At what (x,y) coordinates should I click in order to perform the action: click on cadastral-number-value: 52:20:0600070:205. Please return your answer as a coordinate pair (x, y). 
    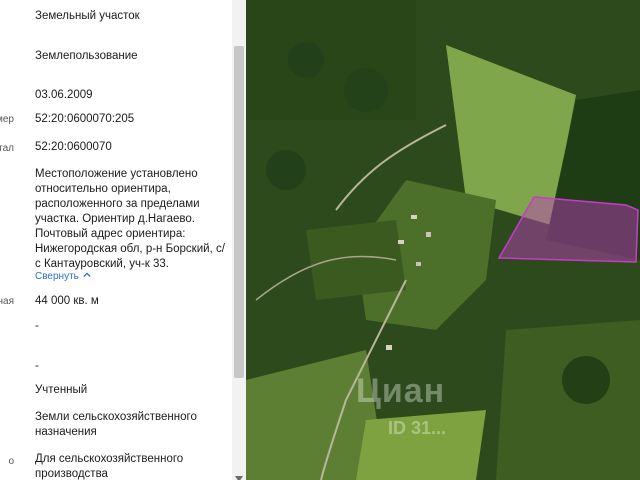
    Looking at the image, I should click on (85, 119).